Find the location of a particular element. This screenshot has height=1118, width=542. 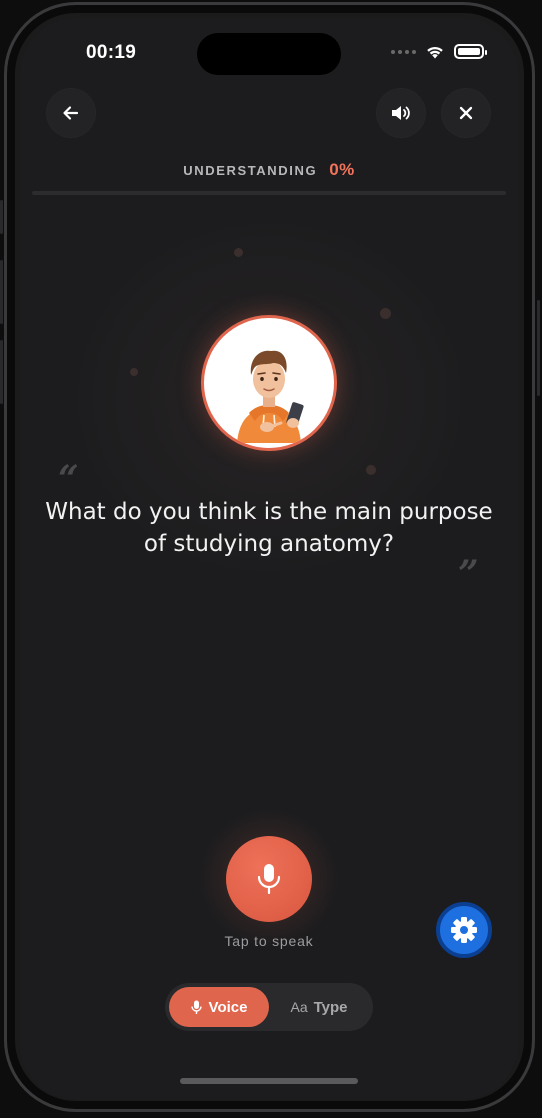

dynamic-island is located at coordinates (269, 54).